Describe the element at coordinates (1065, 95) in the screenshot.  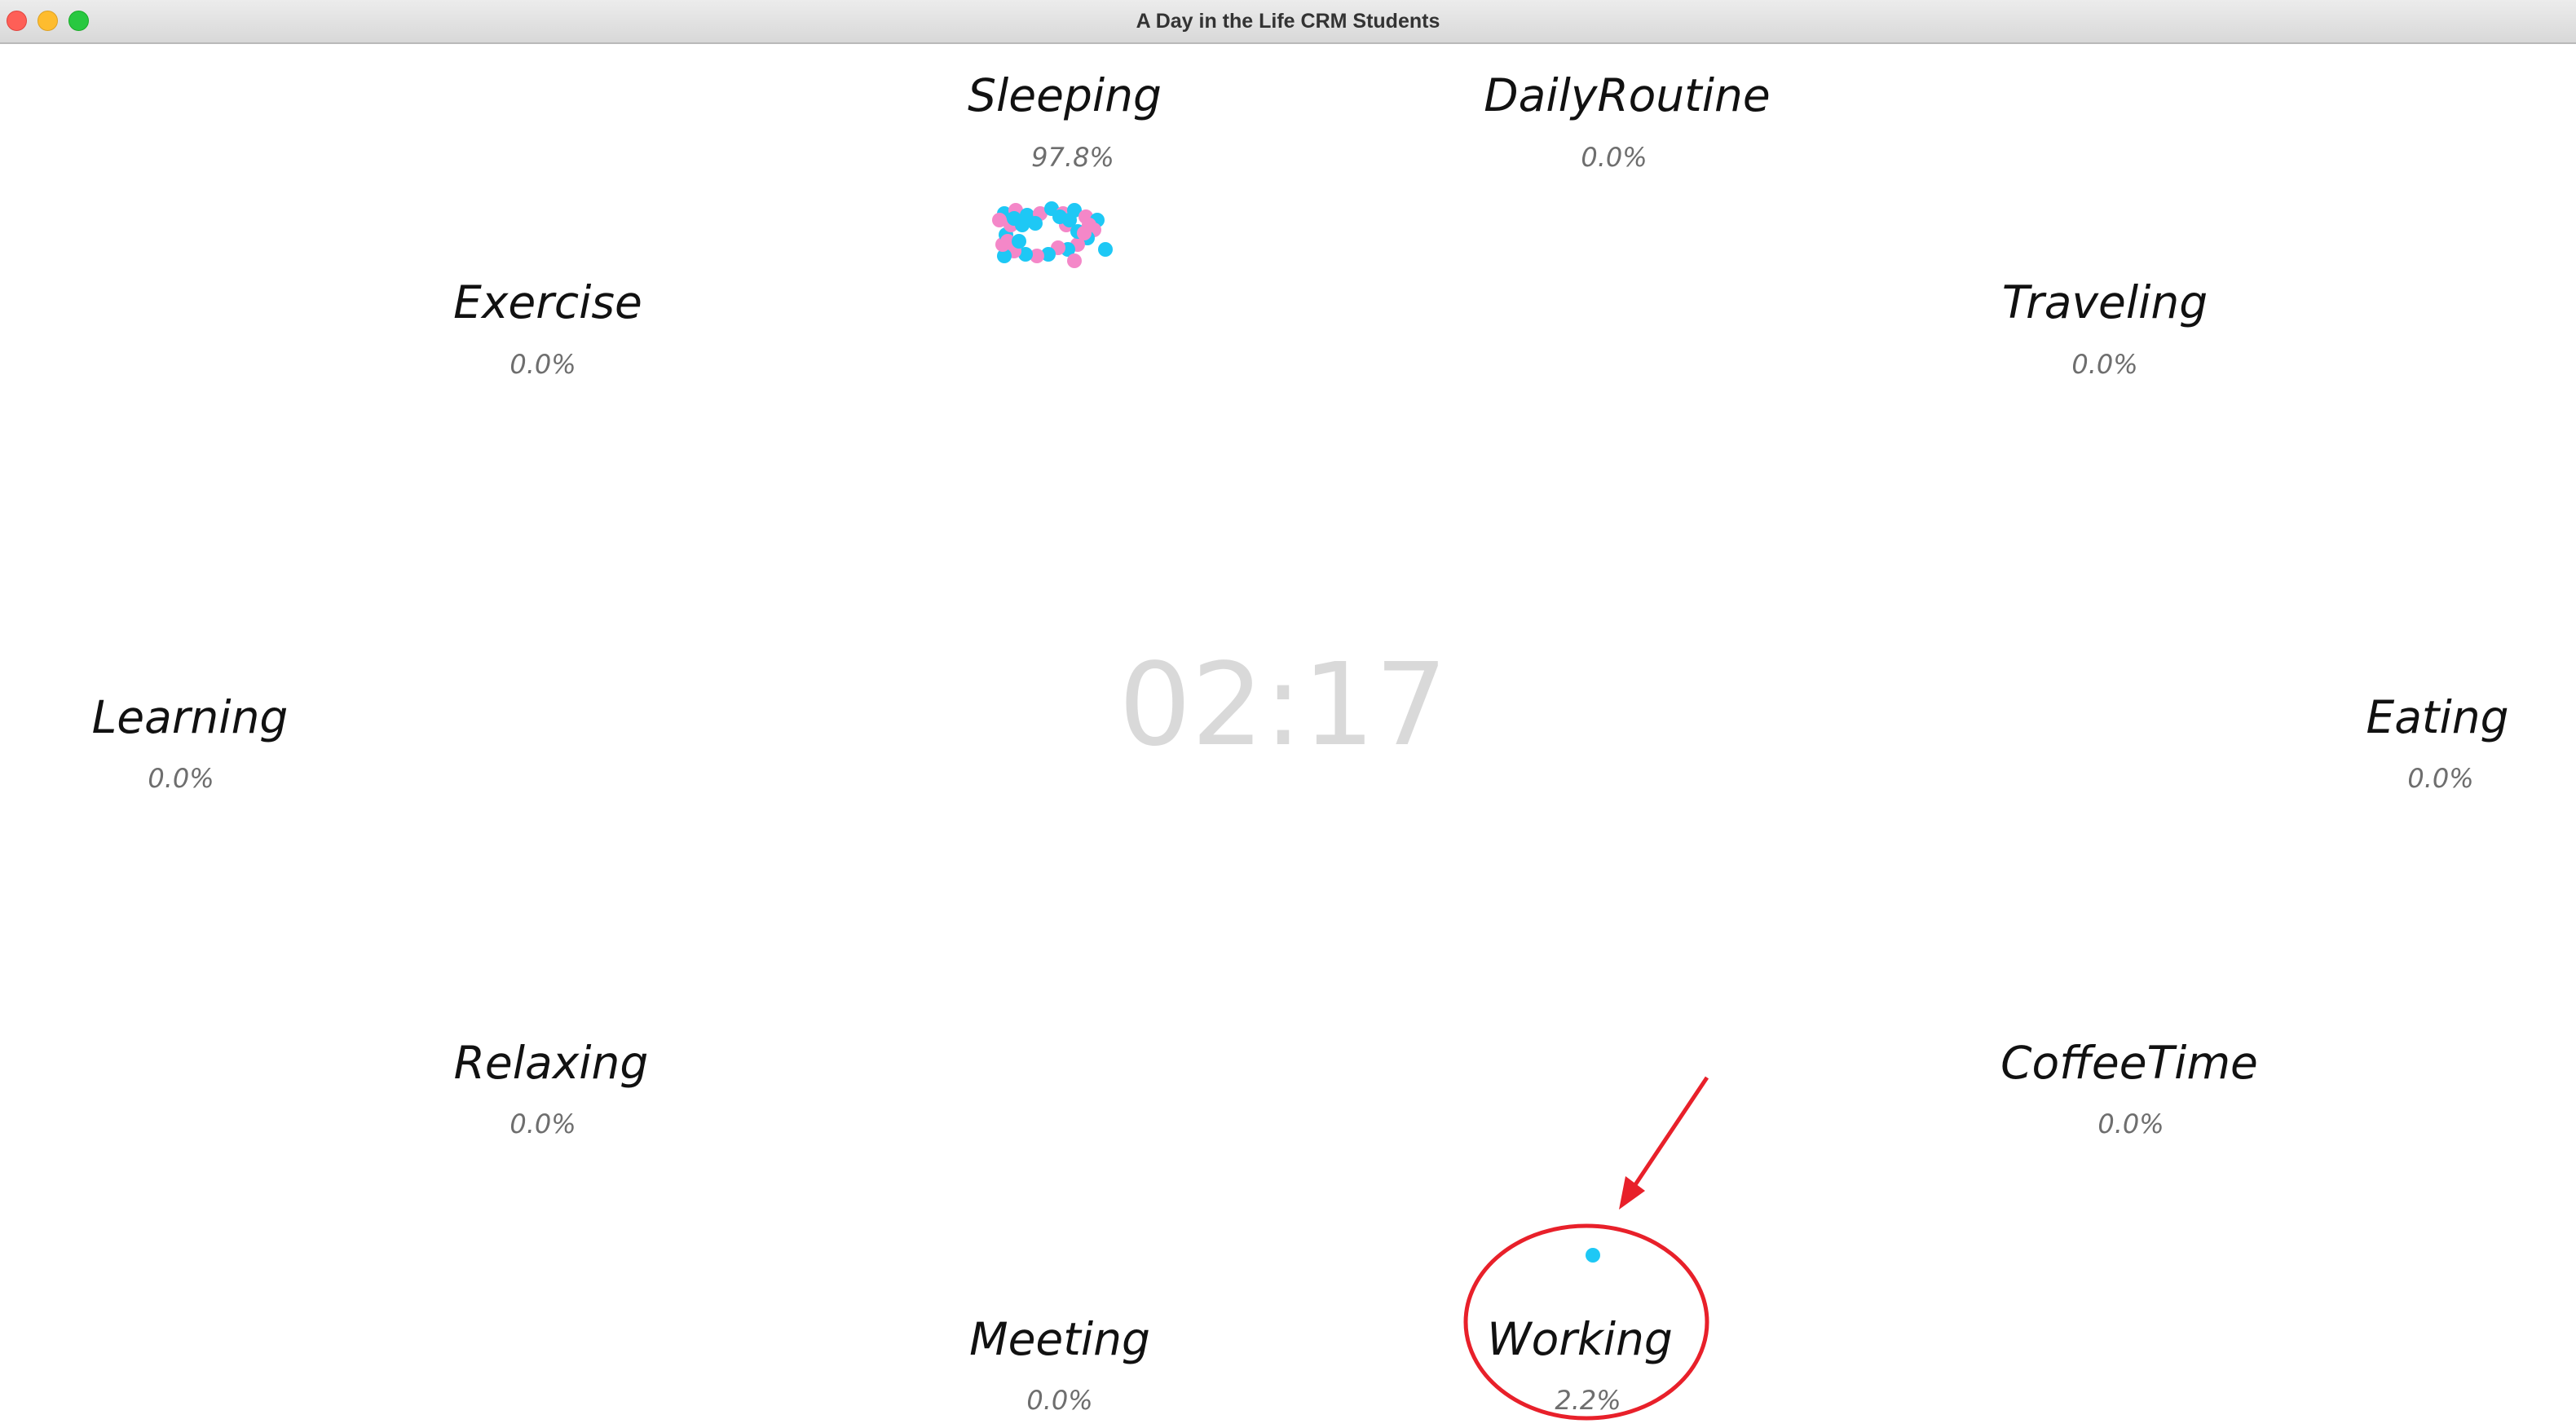
I see `activity-label-sleeping: Sleeping` at that location.